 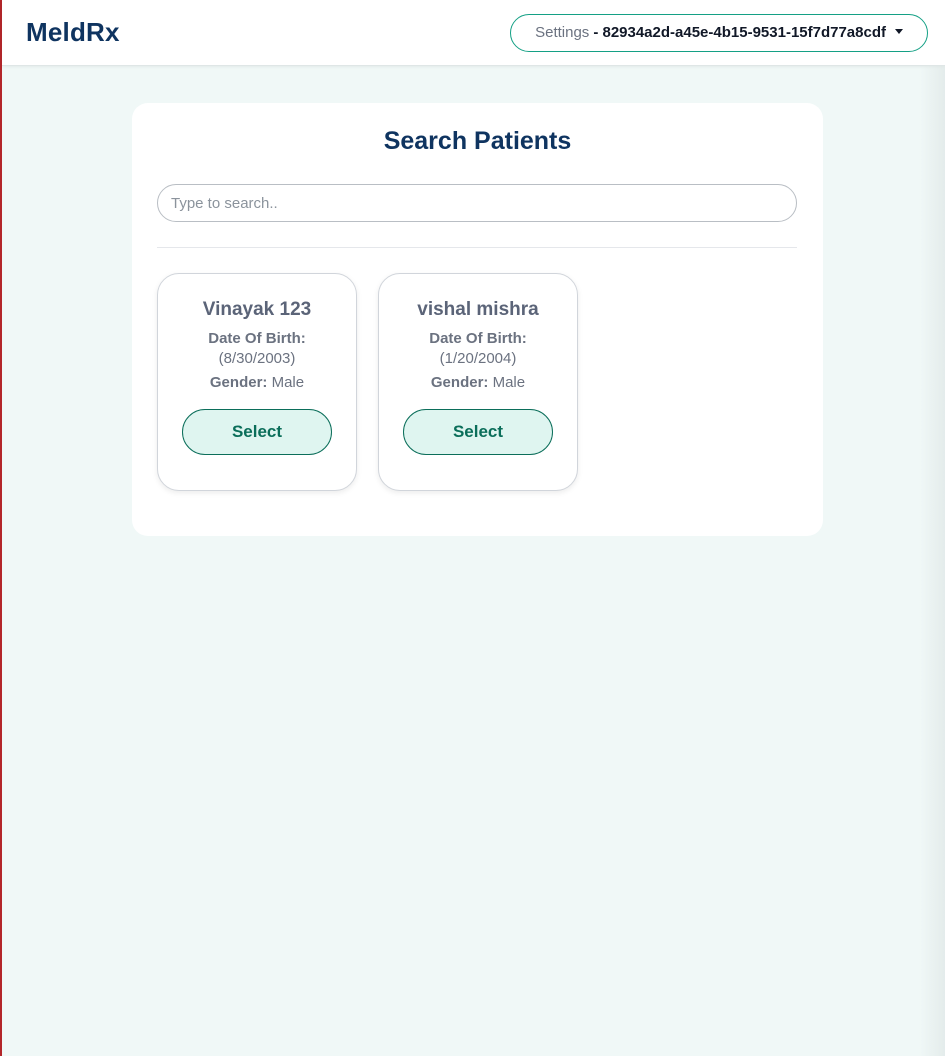 I want to click on dob-value: (1/20/2004), so click(x=478, y=358).